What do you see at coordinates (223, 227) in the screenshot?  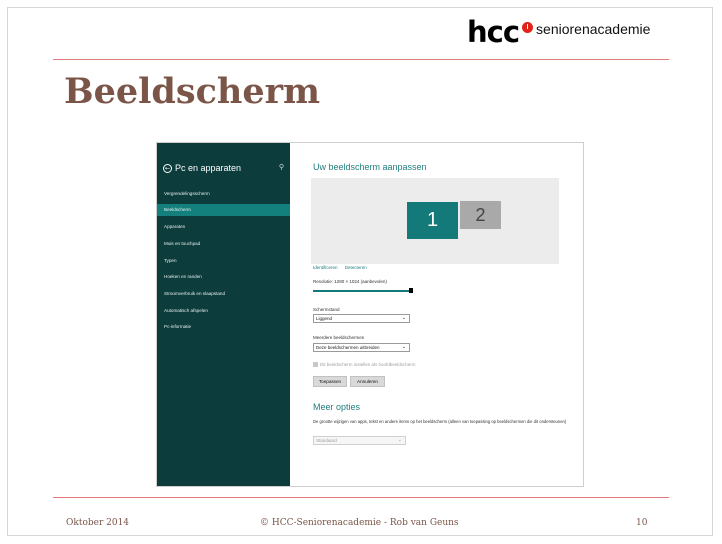 I see `sidebar-item-devices: Apparaten` at bounding box center [223, 227].